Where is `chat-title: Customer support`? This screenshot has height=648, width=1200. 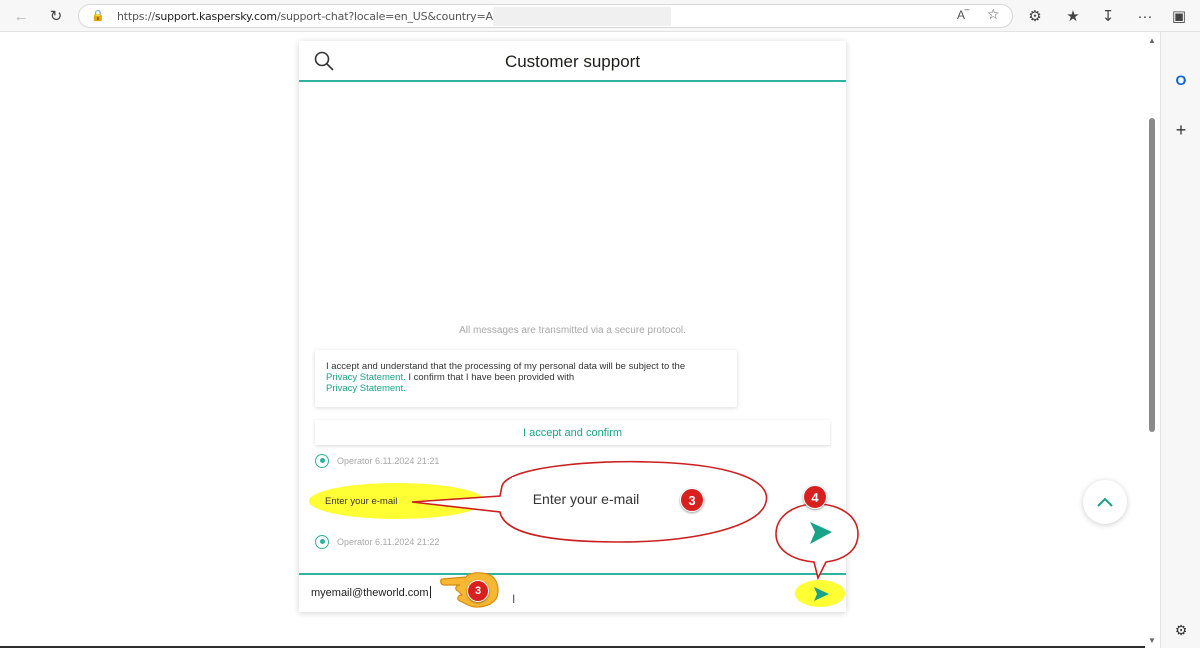
chat-title: Customer support is located at coordinates (572, 61).